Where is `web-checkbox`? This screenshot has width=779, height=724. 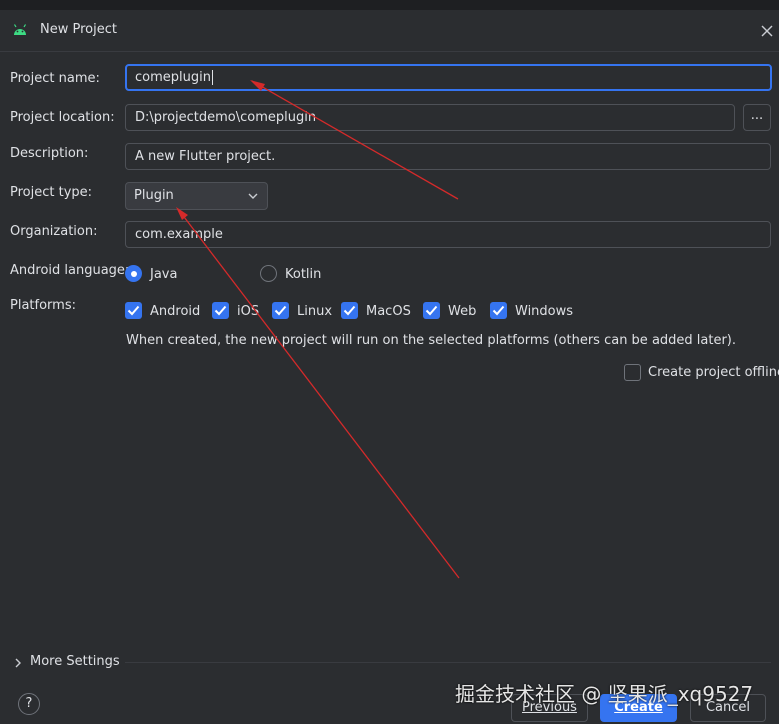
web-checkbox is located at coordinates (431, 310).